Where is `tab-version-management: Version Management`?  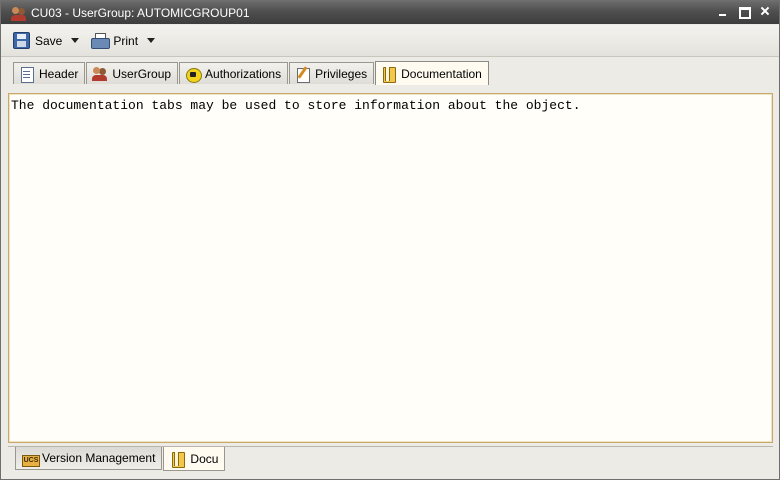
tab-version-management: Version Management is located at coordinates (89, 458).